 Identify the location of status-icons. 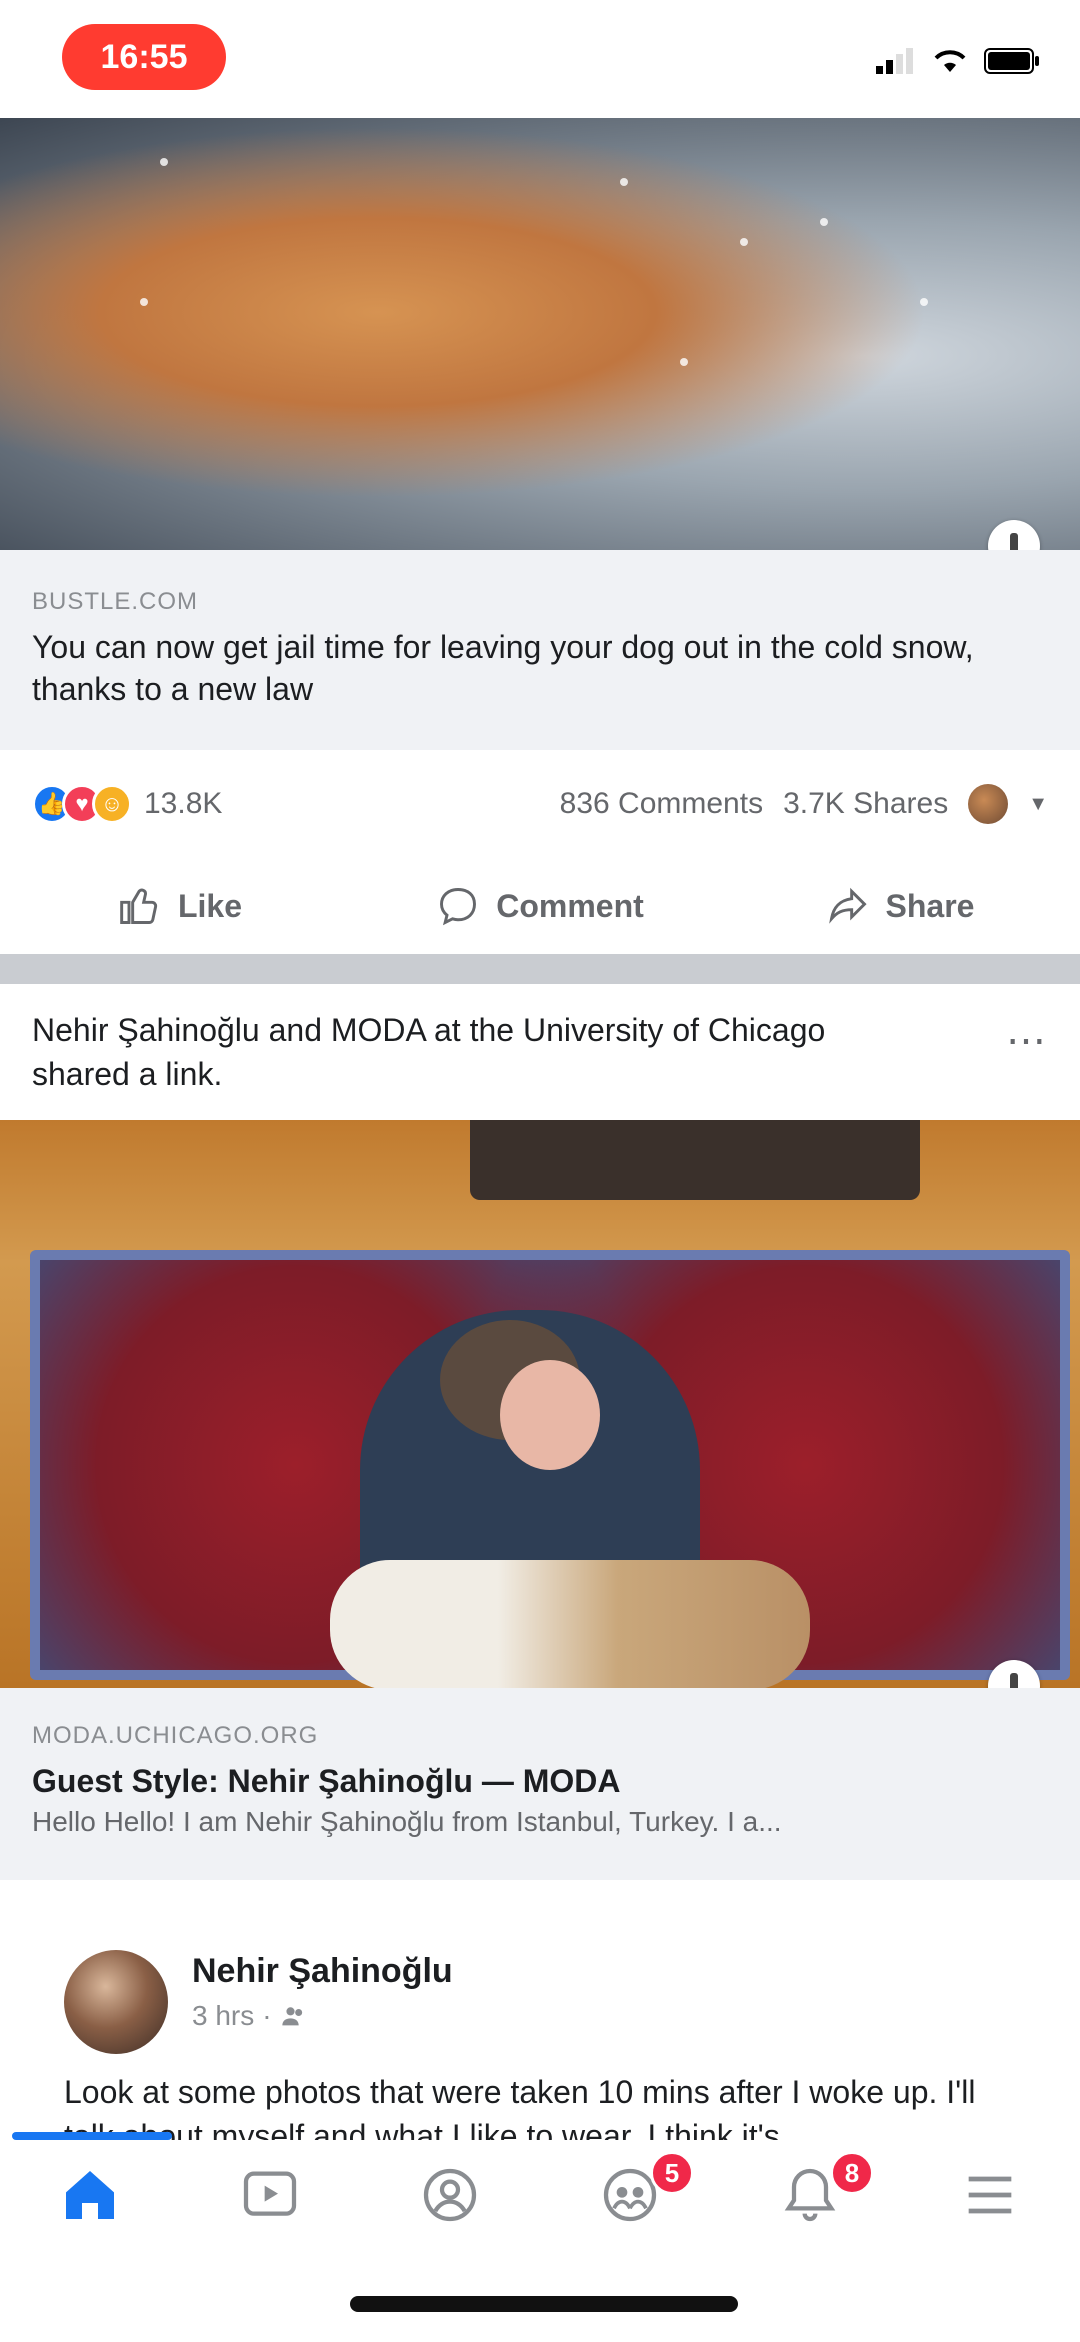
(958, 61).